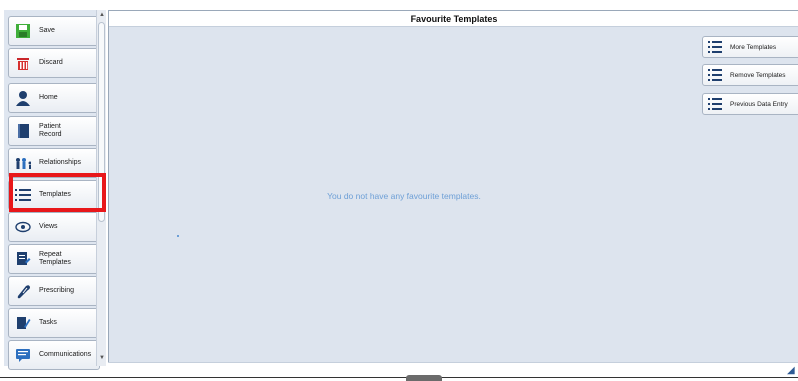 This screenshot has height=381, width=798. Describe the element at coordinates (57, 192) in the screenshot. I see `templates-highlight` at that location.